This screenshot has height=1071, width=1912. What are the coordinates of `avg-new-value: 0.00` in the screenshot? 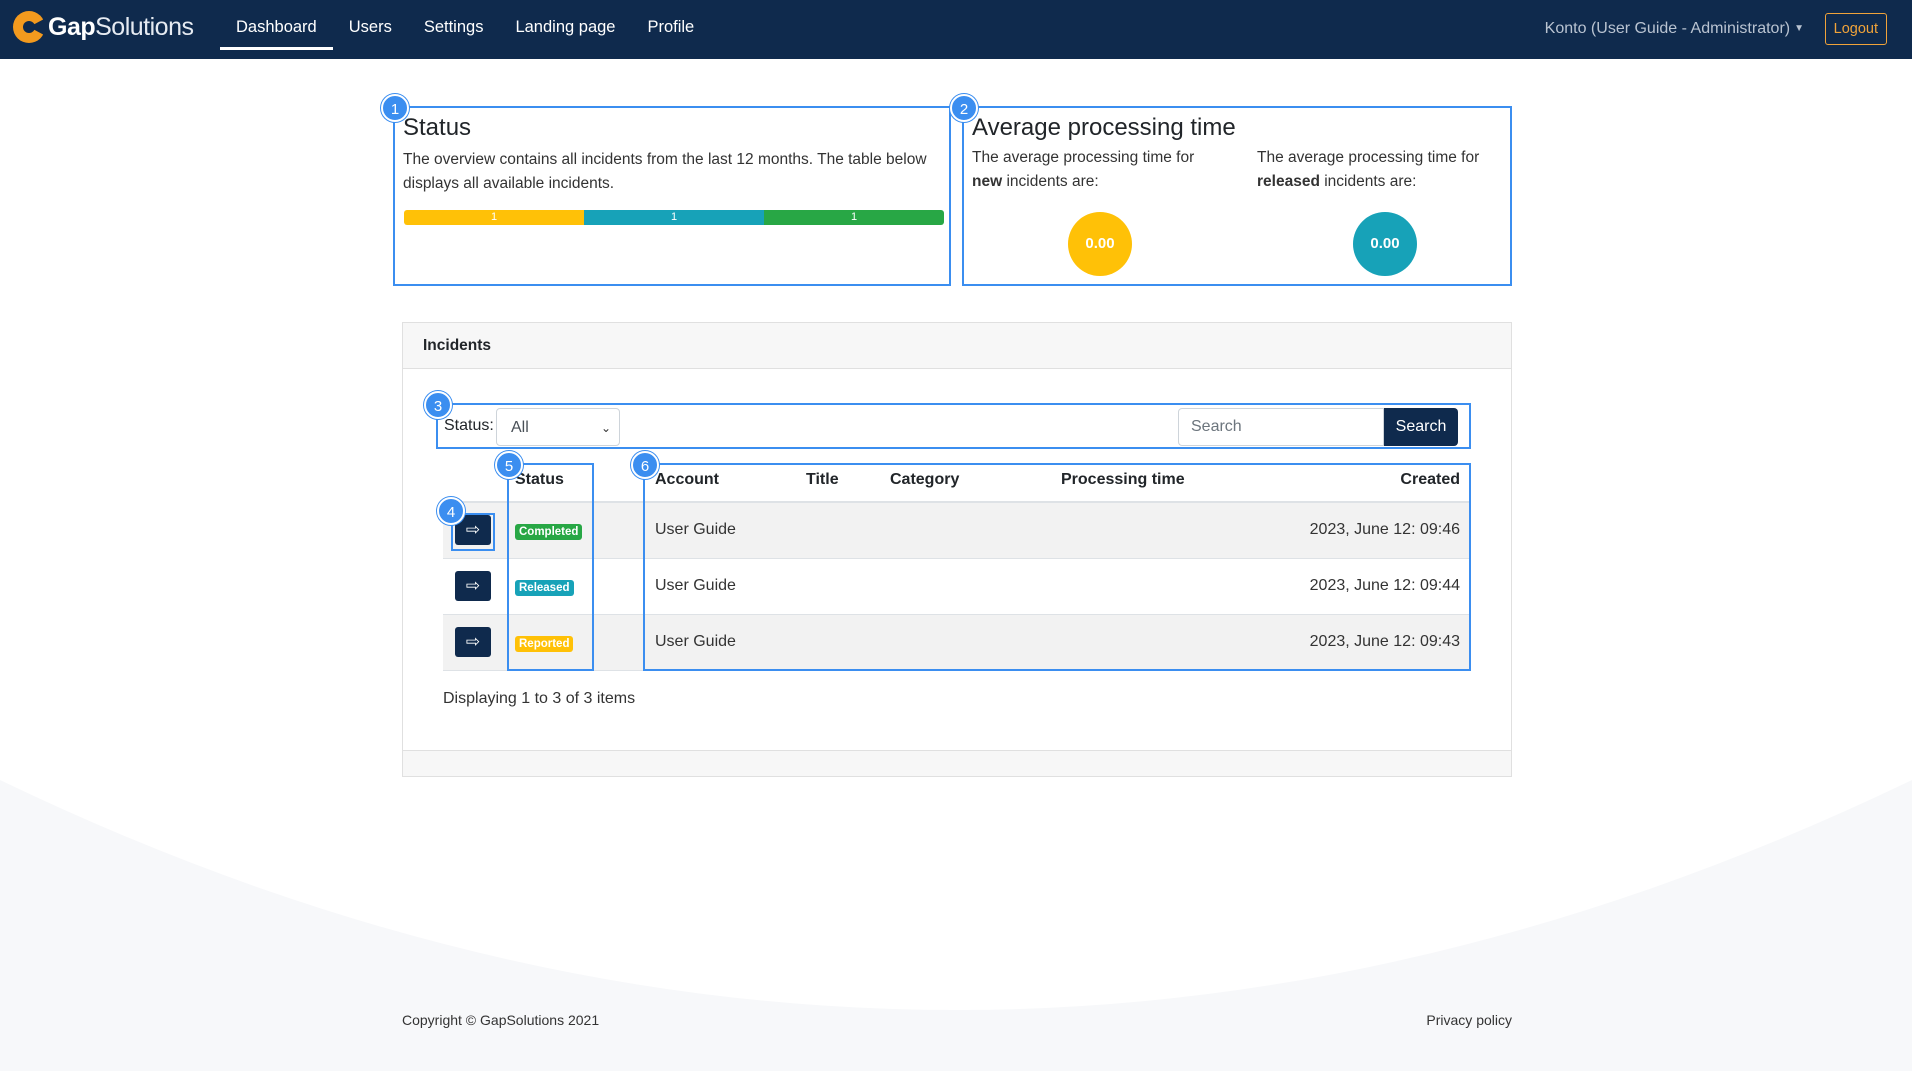 It's located at (1100, 244).